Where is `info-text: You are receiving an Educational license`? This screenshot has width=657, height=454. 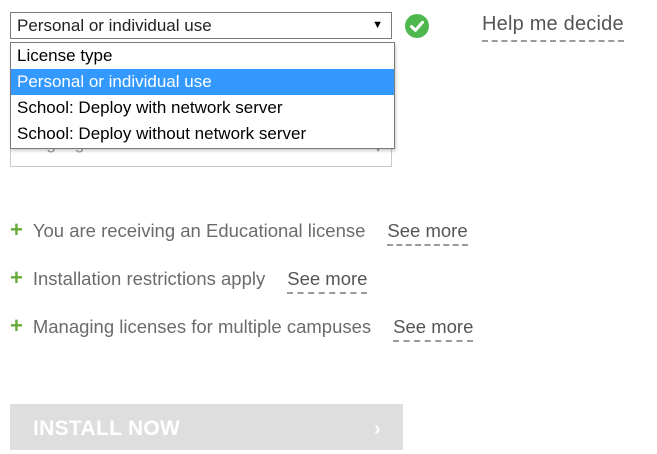 info-text: You are receiving an Educational license is located at coordinates (199, 230).